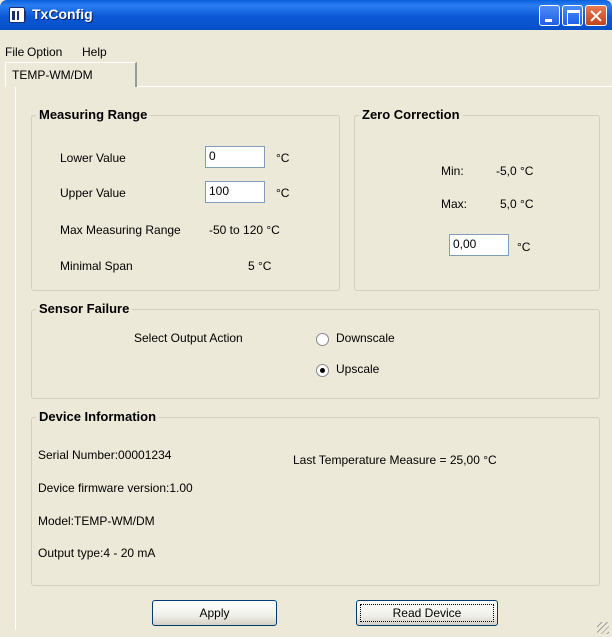 The width and height of the screenshot is (612, 637). What do you see at coordinates (365, 338) in the screenshot?
I see `downscale-label: Downscale` at bounding box center [365, 338].